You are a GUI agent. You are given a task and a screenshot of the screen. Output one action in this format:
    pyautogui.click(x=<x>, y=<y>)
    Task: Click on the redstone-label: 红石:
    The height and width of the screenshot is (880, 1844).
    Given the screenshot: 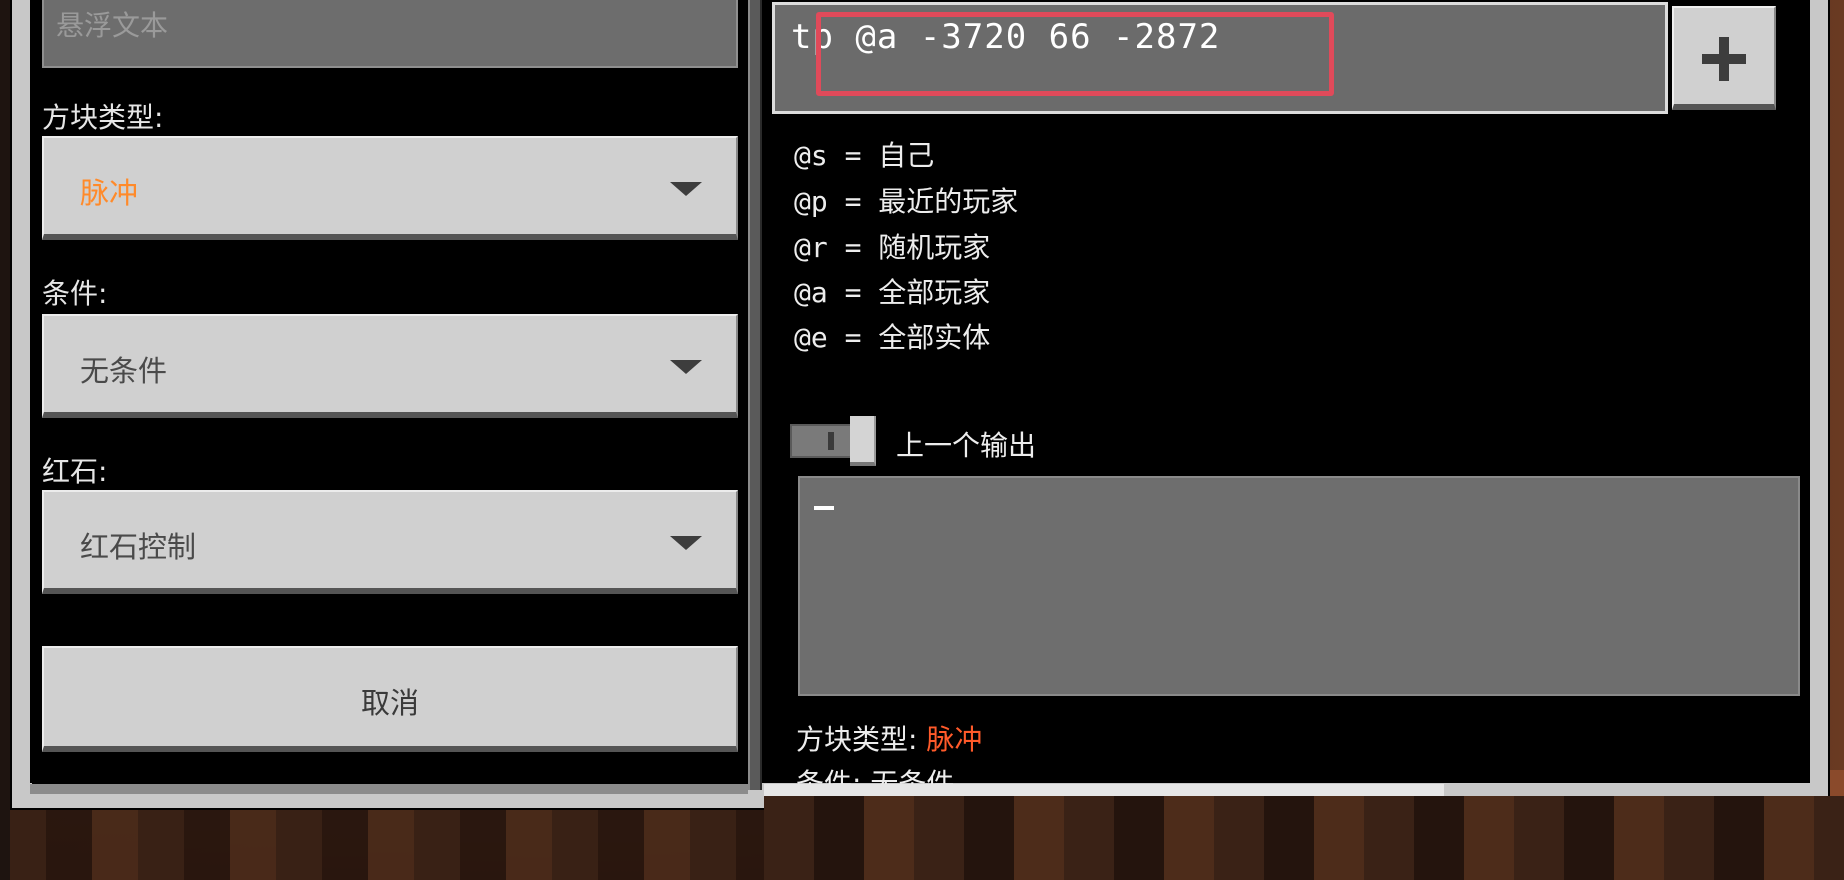 What is the action you would take?
    pyautogui.click(x=75, y=471)
    